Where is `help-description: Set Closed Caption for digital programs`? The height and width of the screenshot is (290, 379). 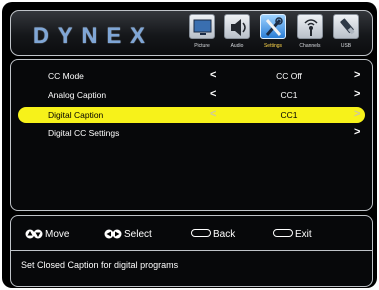
help-description: Set Closed Caption for digital programs is located at coordinates (100, 265).